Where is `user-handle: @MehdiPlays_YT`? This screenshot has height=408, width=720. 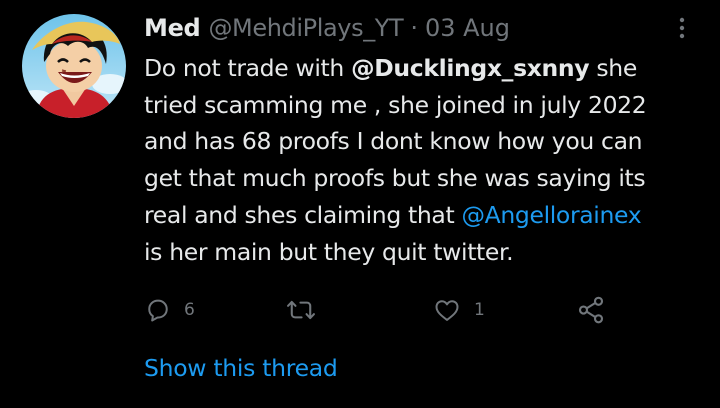
user-handle: @MehdiPlays_YT is located at coordinates (305, 28).